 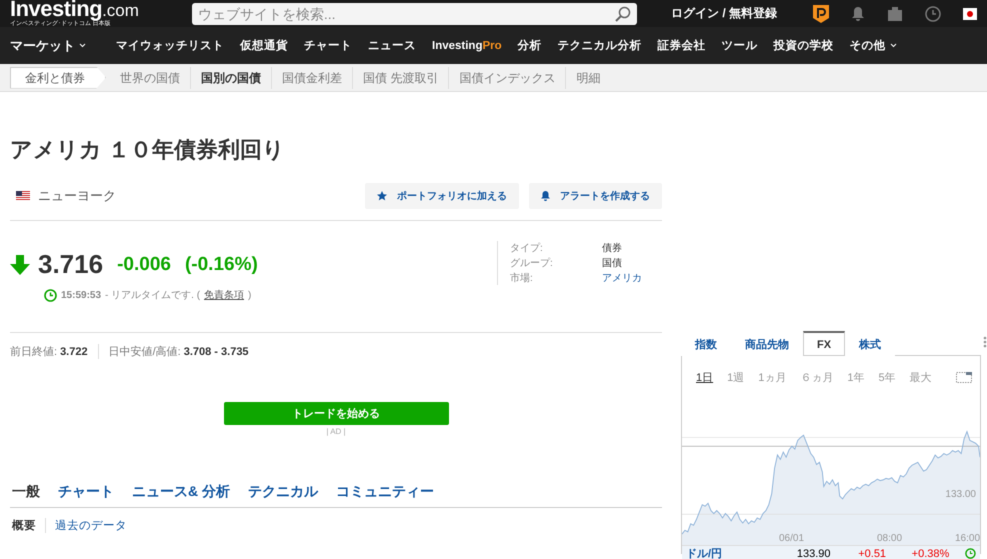 I want to click on create-alert-button: アラートを作成する, so click(x=595, y=196).